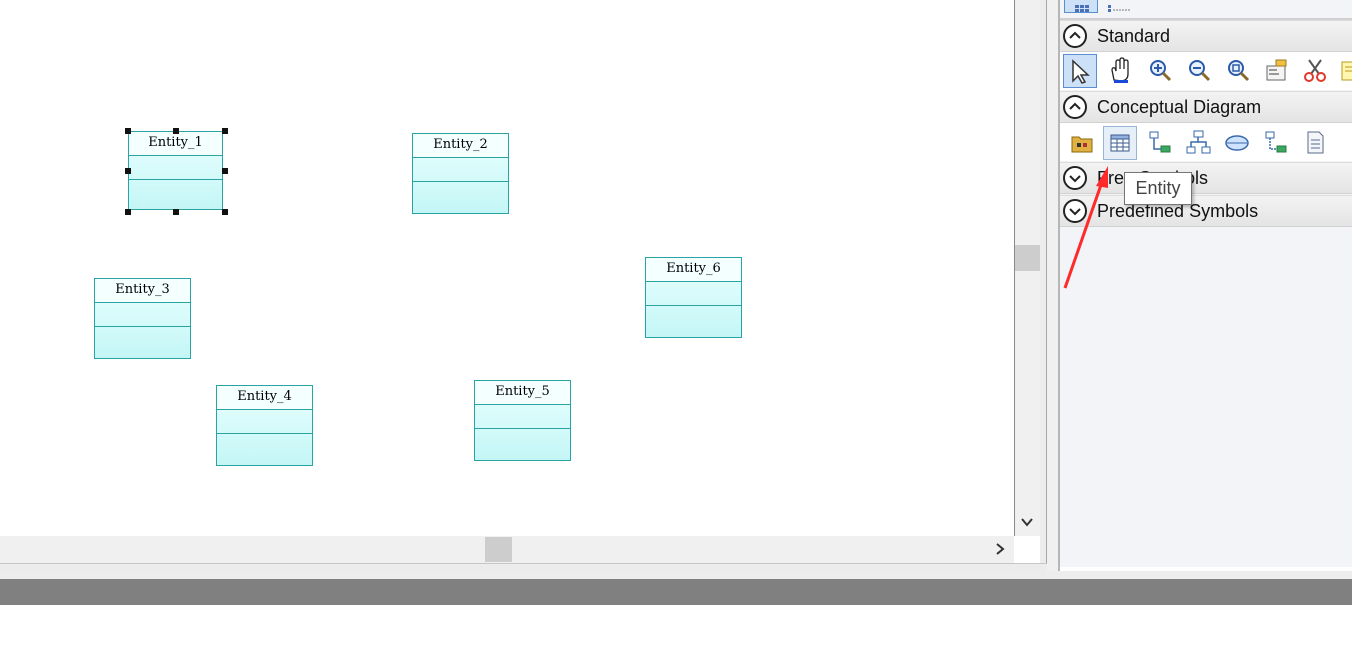  What do you see at coordinates (1134, 36) in the screenshot?
I see `group-label: Standard` at bounding box center [1134, 36].